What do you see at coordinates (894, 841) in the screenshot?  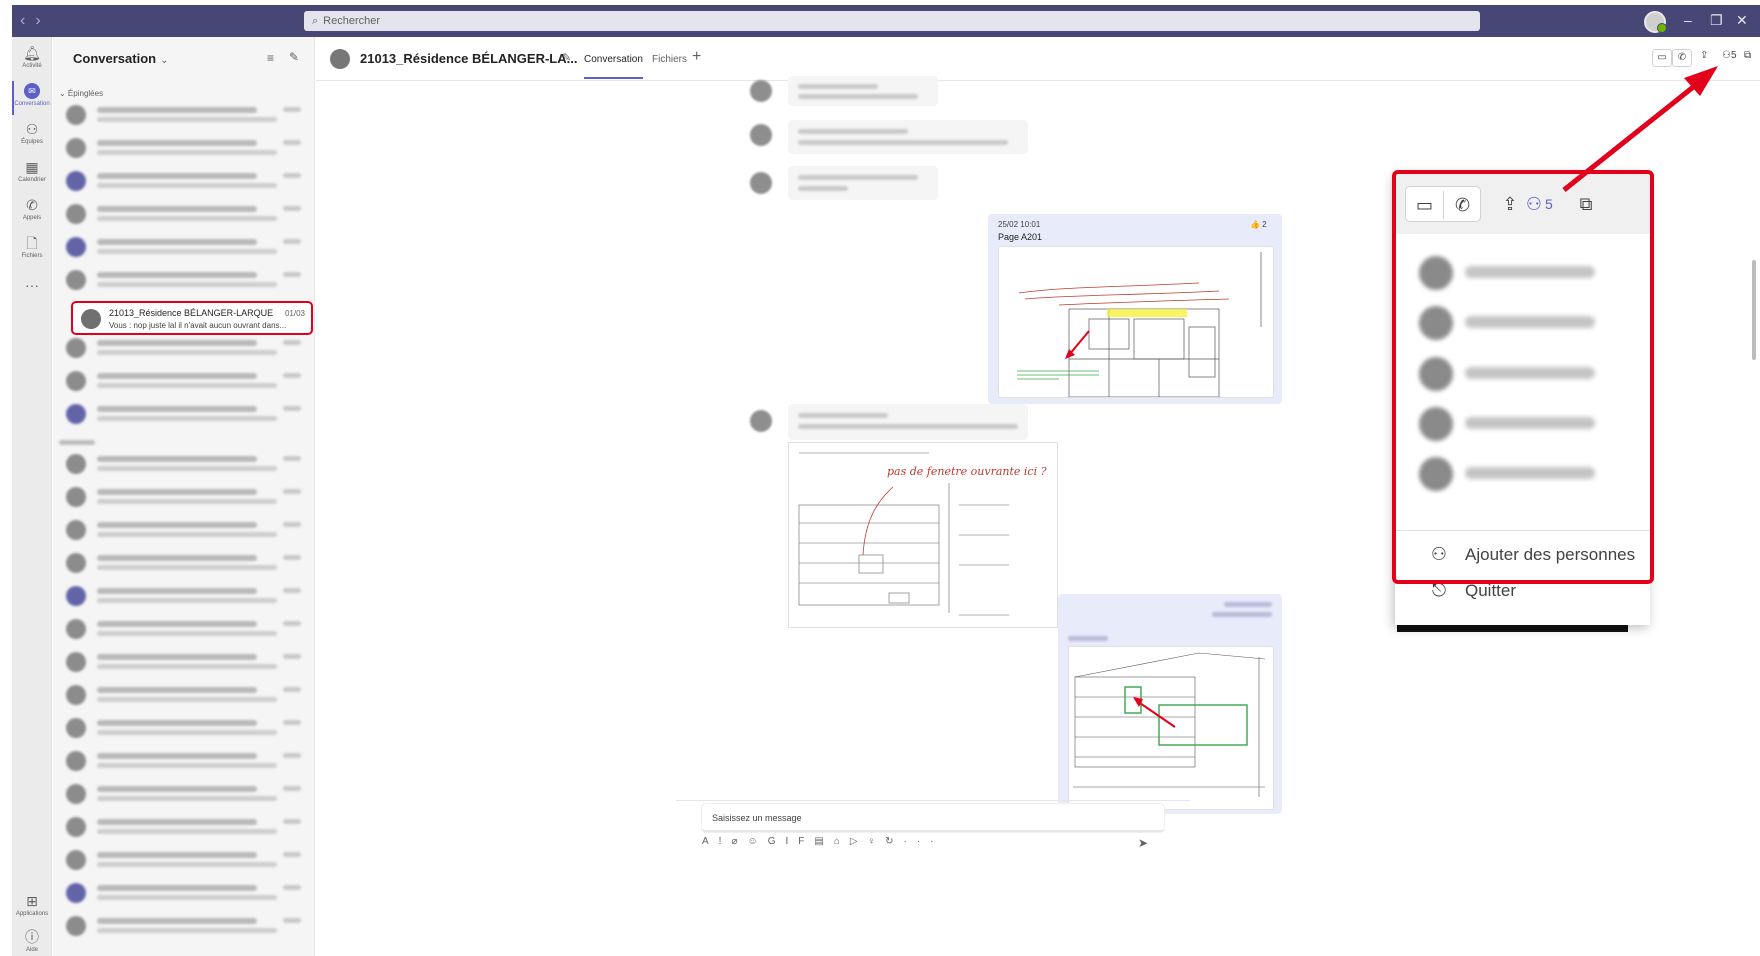 I see `loop-icon: ↻` at bounding box center [894, 841].